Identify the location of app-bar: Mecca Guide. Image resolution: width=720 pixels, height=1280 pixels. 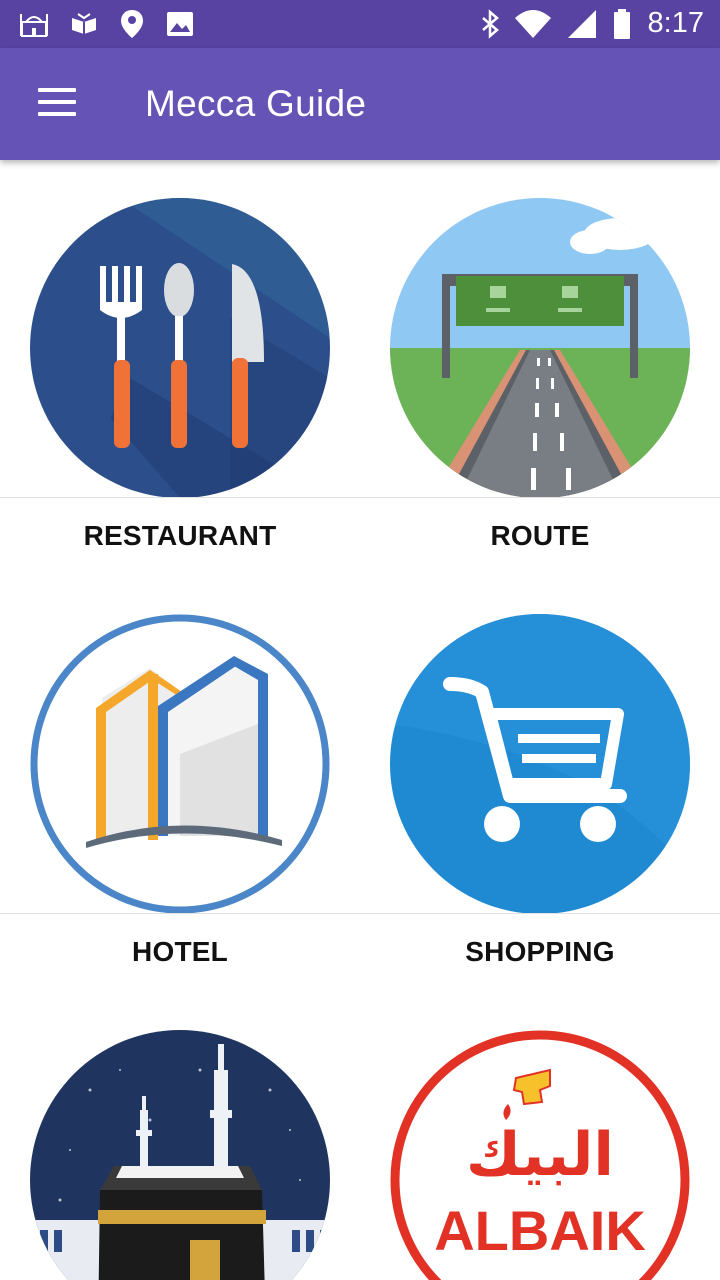
(360, 104).